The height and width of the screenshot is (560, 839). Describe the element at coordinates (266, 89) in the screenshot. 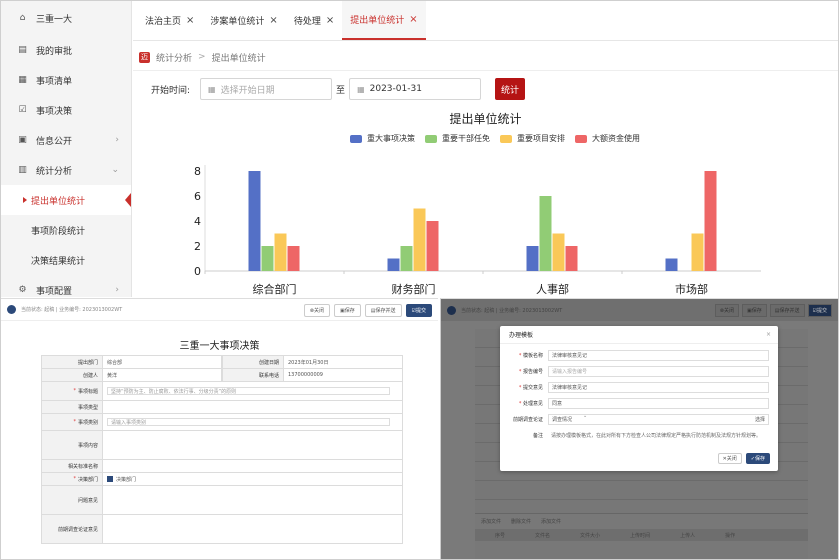

I see `start-date-input: ▦ 选择开始日期` at that location.